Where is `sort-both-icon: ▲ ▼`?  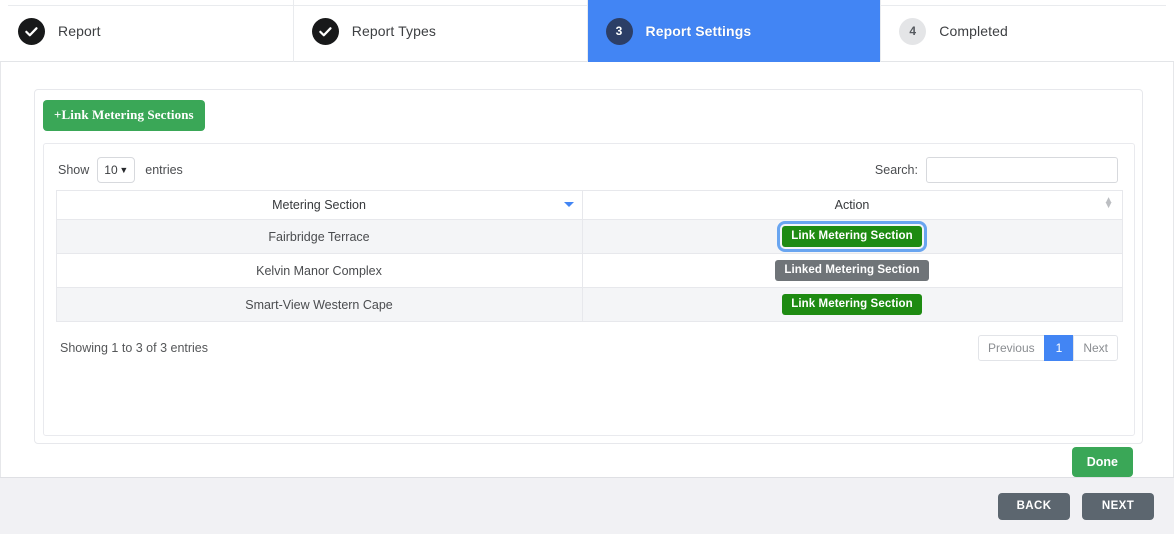 sort-both-icon: ▲ ▼ is located at coordinates (1108, 203).